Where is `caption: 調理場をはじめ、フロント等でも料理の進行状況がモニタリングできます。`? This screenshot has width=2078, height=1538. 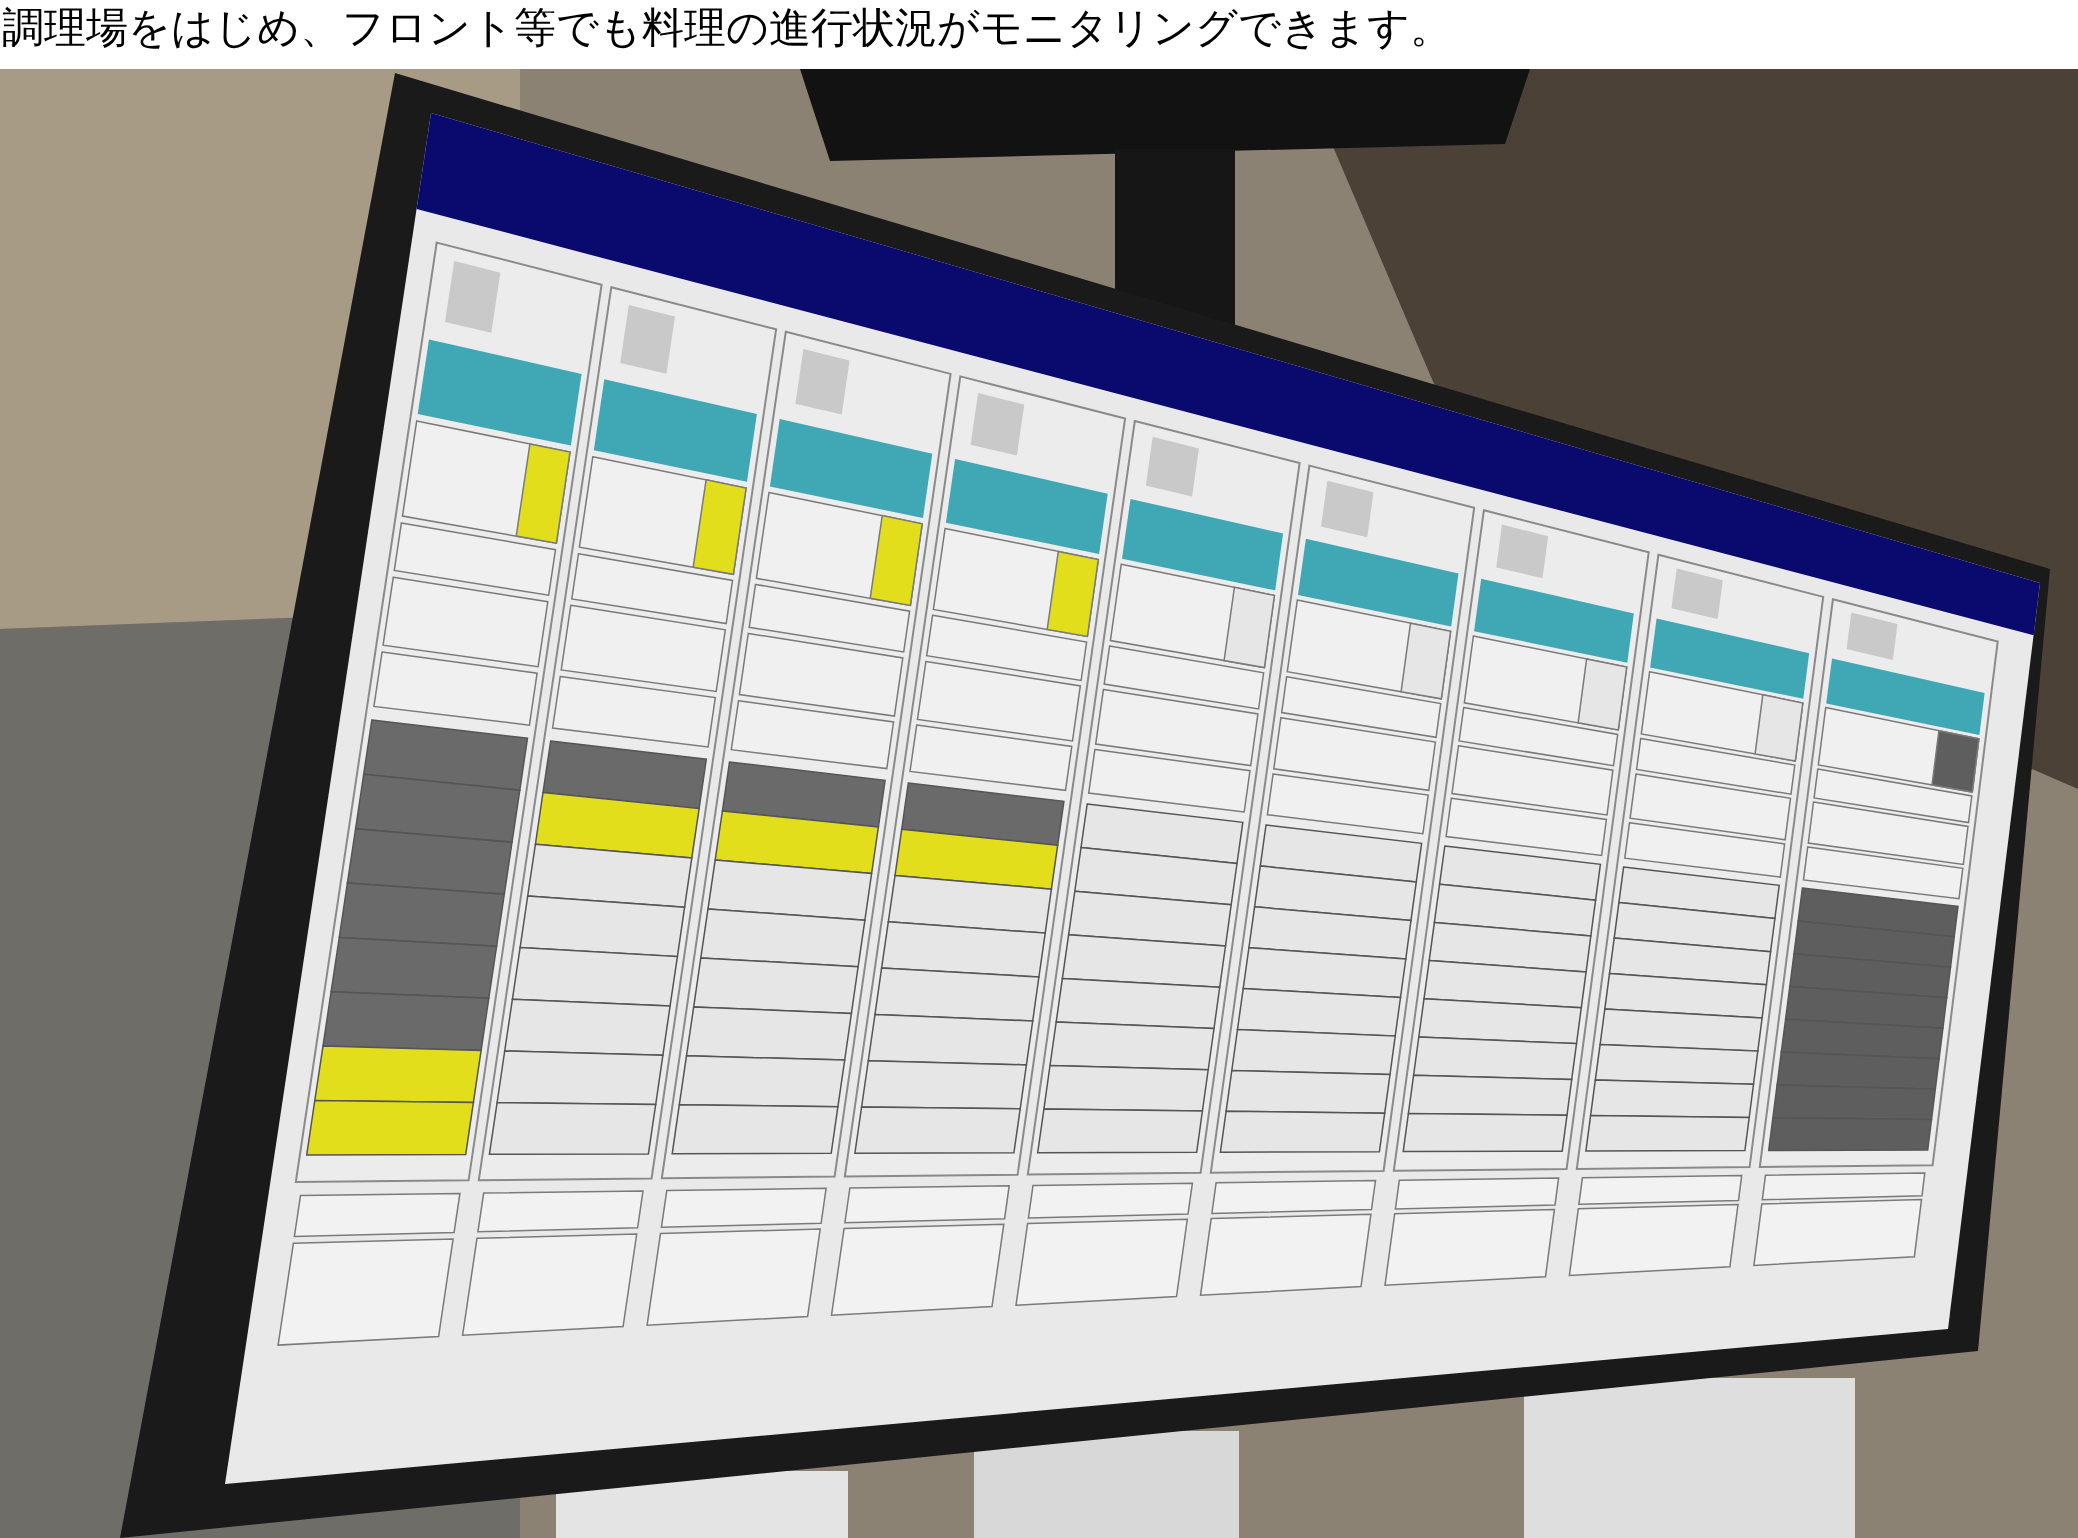 caption: 調理場をはじめ、フロント等でも料理の進行状況がモニタリングできます。 is located at coordinates (726, 28).